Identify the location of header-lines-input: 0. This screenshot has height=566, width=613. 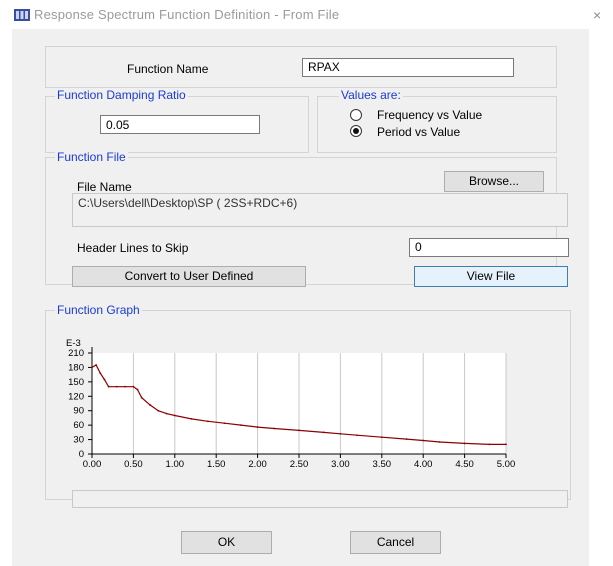
(489, 247).